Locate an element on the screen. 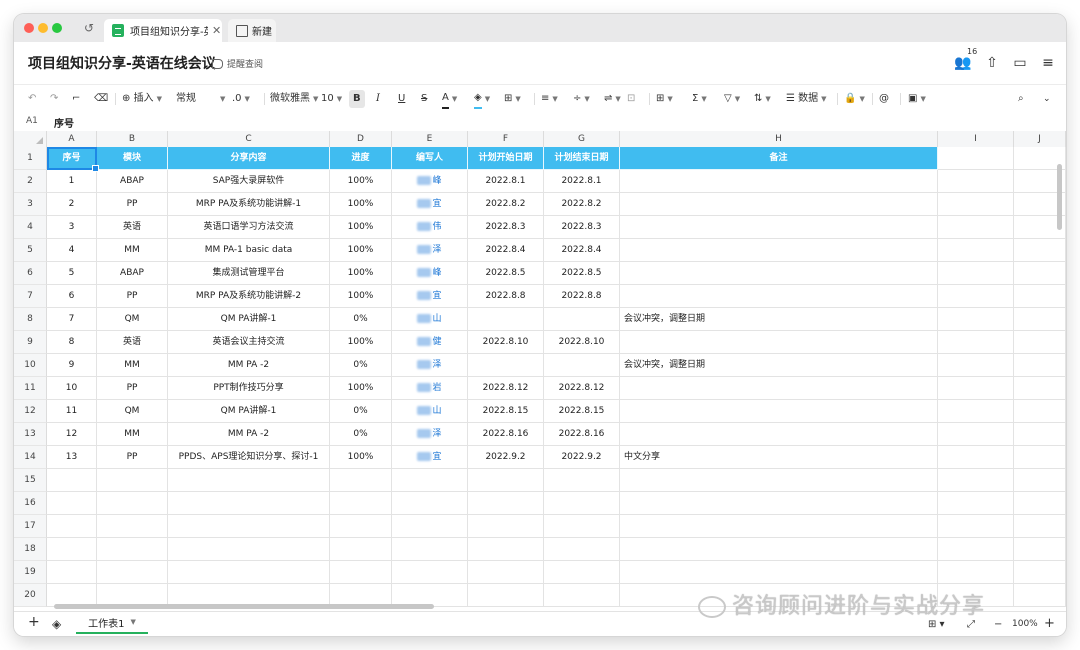 The height and width of the screenshot is (650, 1080). table-cell: 2022.8.10 is located at coordinates (582, 342).